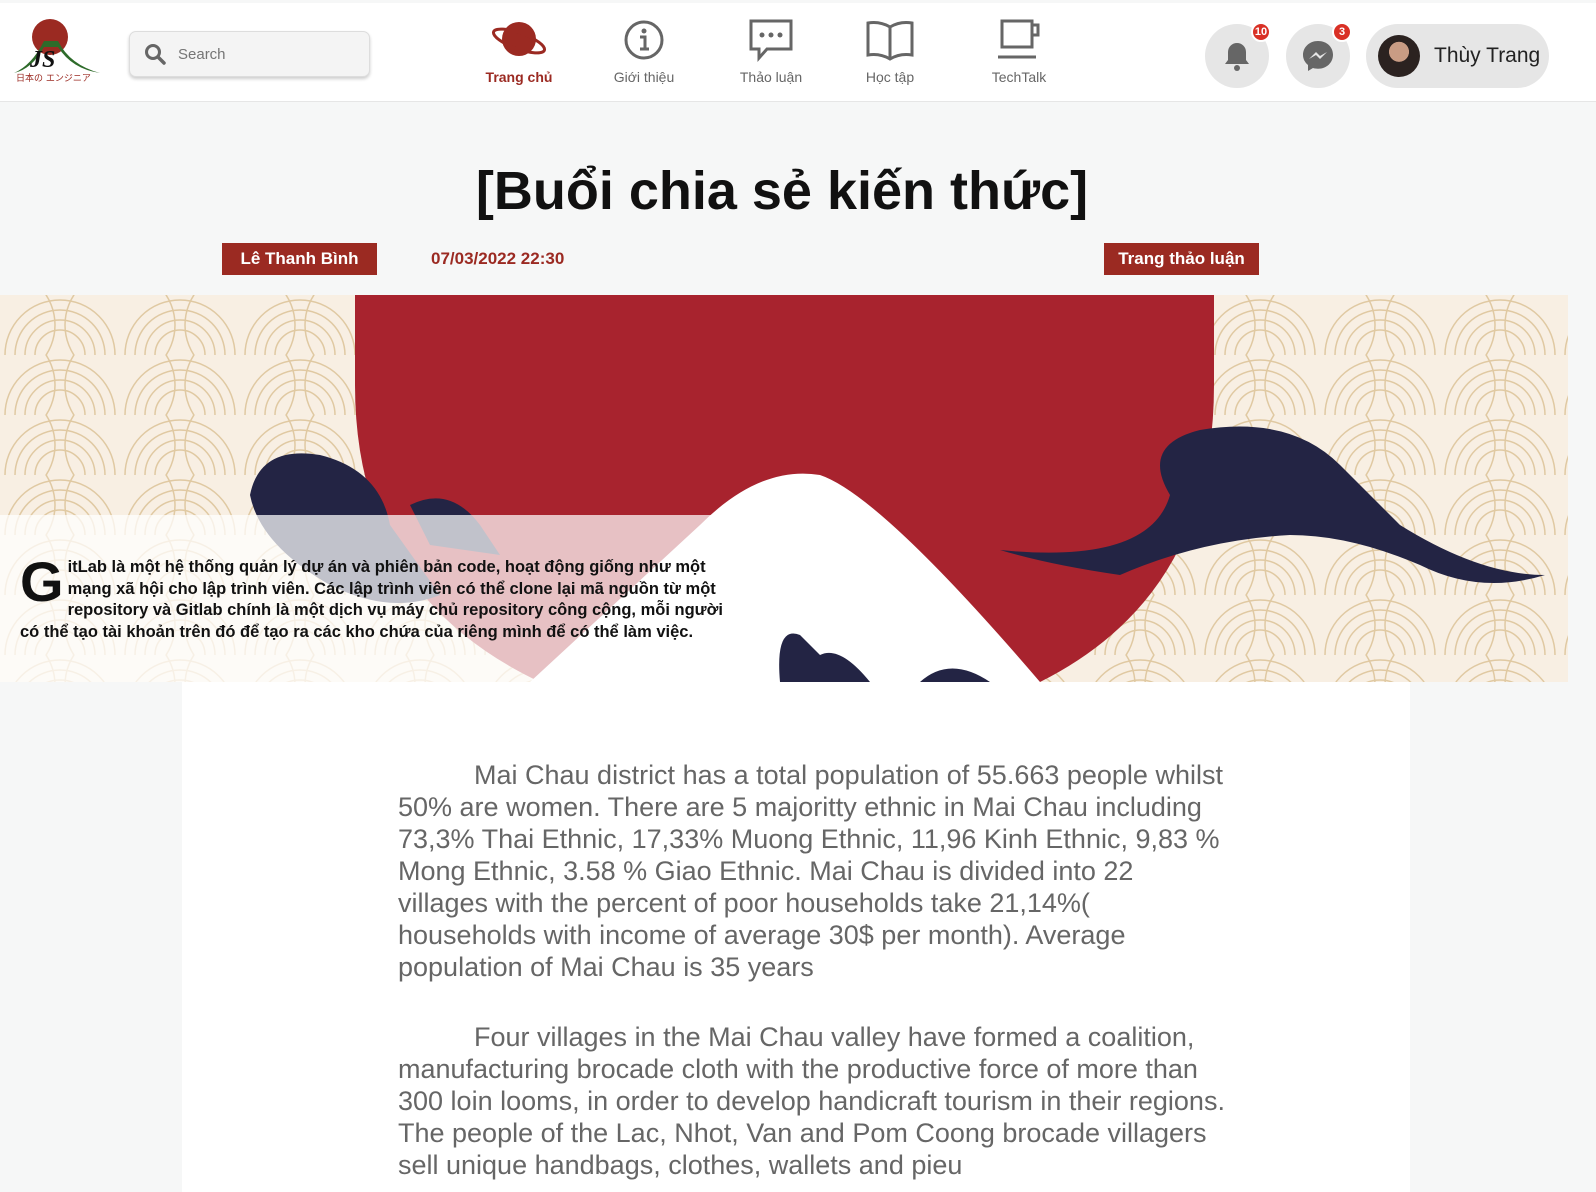  What do you see at coordinates (1181, 259) in the screenshot?
I see `category-tag: Trang thảo luận` at bounding box center [1181, 259].